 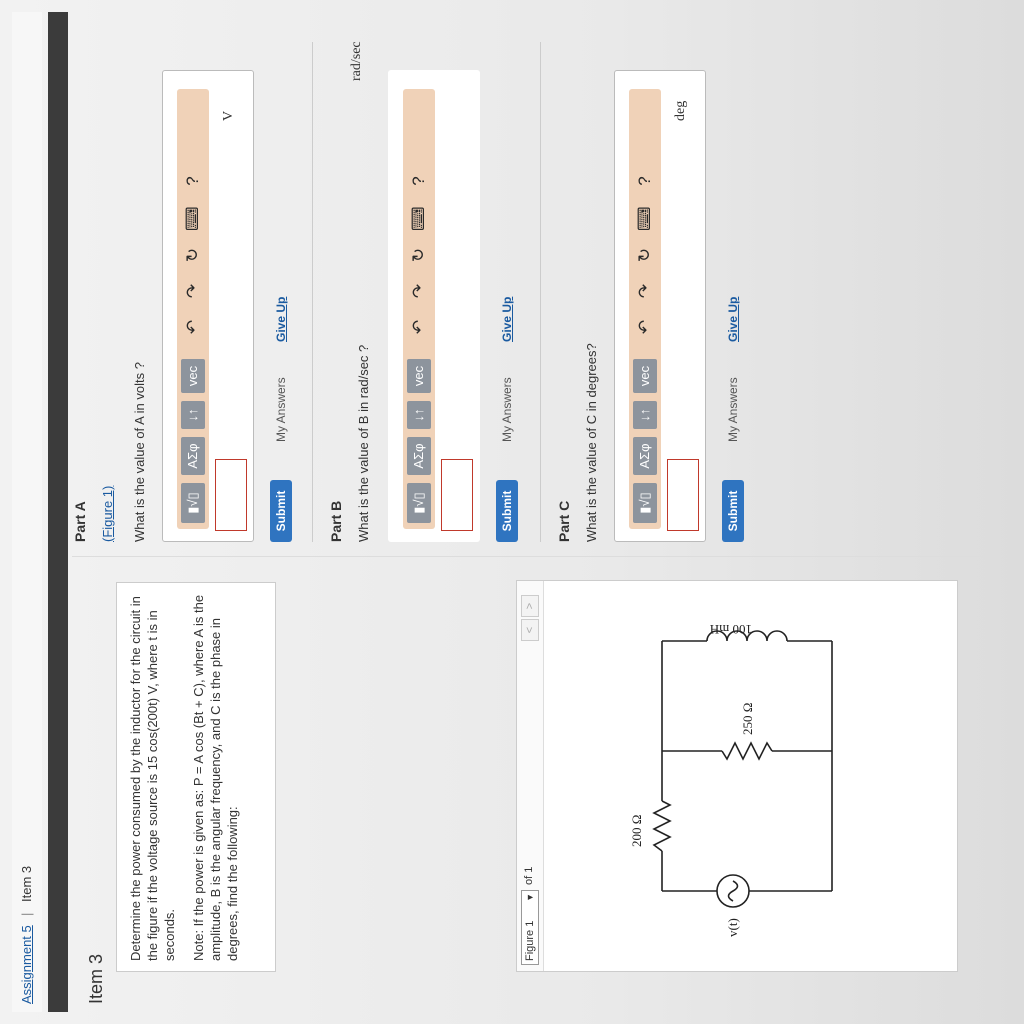 I want to click on part-a-my-answers-link: My Answers, so click(x=281, y=409).